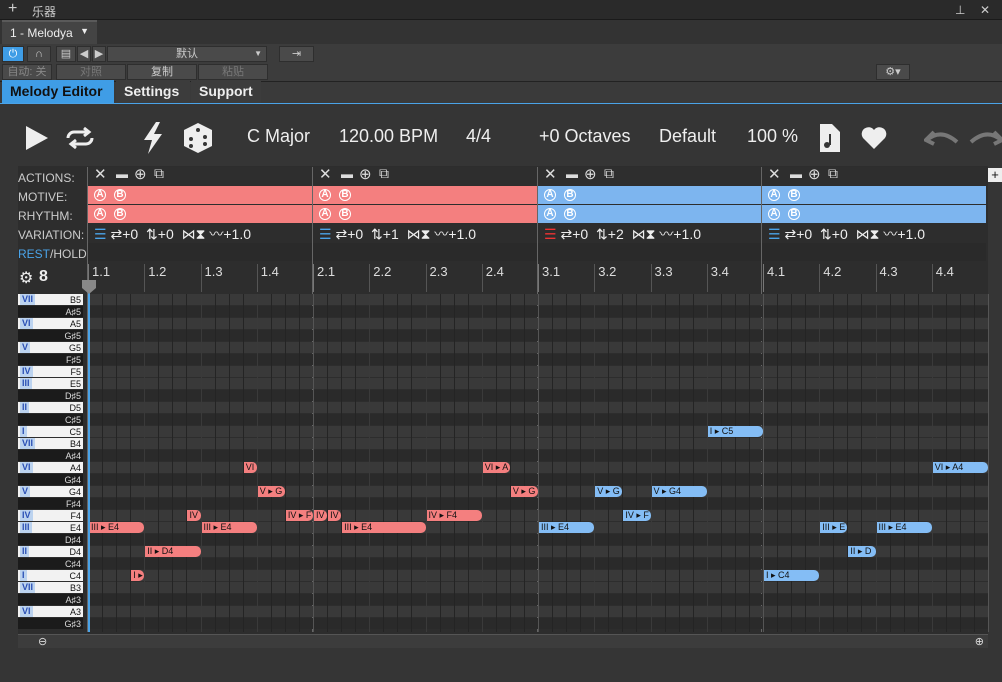  I want to click on heart-icon, so click(874, 138).